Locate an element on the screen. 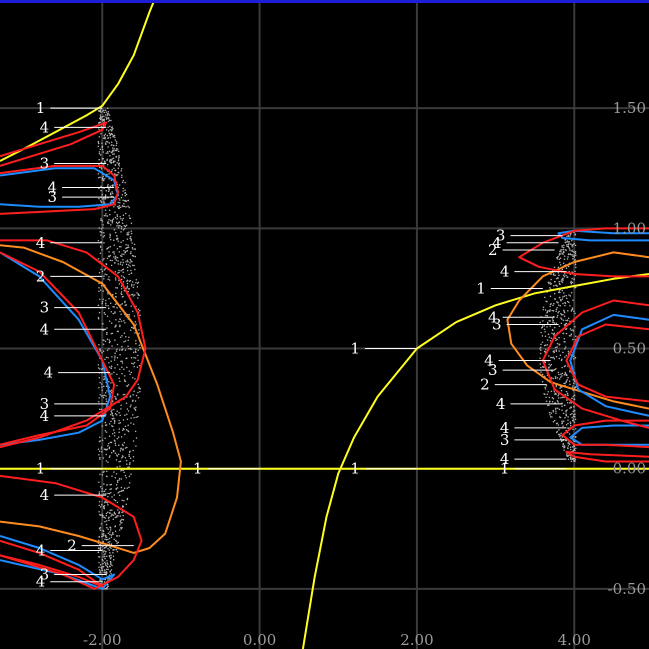 This screenshot has height=649, width=649. annotation-label-15: 4 is located at coordinates (45, 495).